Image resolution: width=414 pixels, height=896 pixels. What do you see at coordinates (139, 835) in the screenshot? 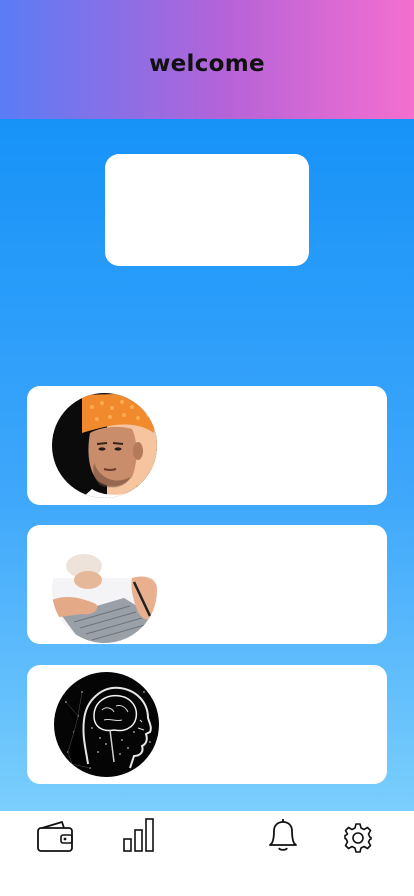
I see `bar-chart-icon` at bounding box center [139, 835].